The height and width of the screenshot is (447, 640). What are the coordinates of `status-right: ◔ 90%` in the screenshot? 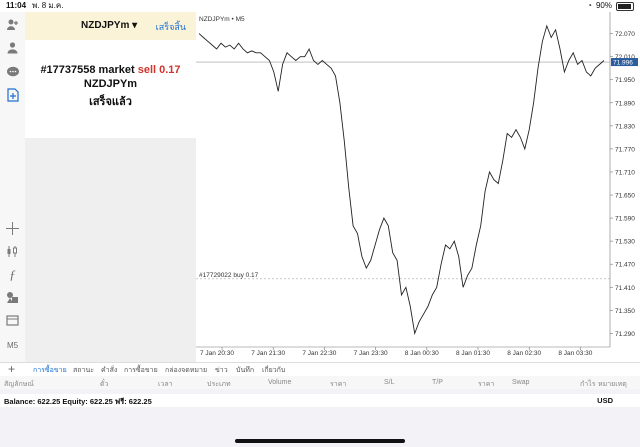 It's located at (610, 6).